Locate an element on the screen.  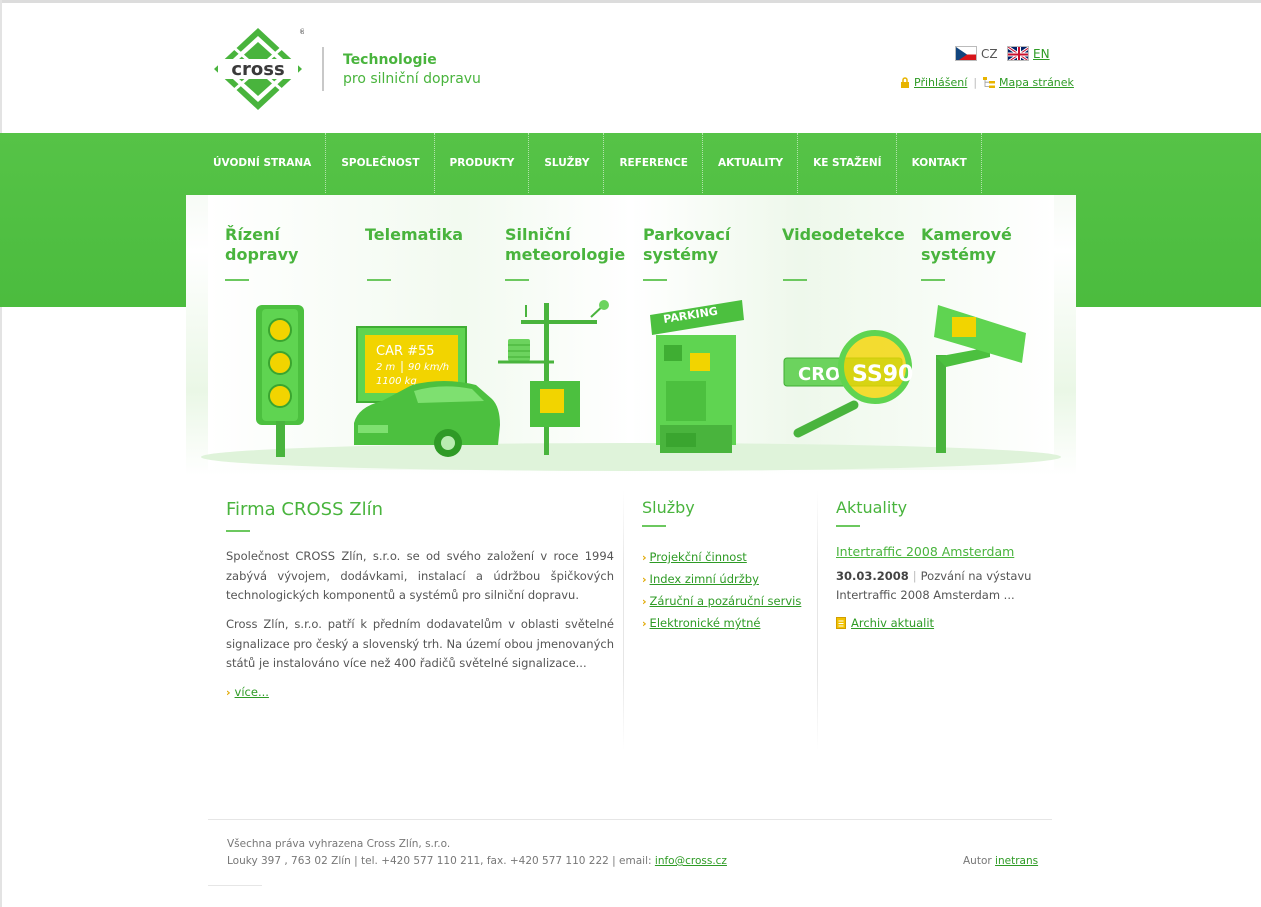
footer-divider is located at coordinates (630, 819).